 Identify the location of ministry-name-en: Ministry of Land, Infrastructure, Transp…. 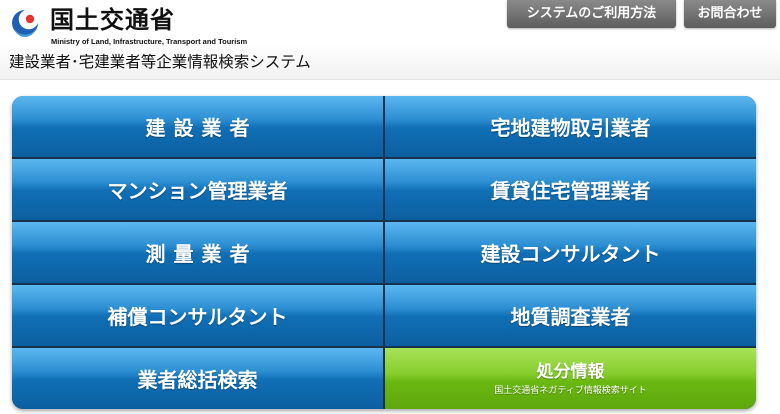
(149, 41).